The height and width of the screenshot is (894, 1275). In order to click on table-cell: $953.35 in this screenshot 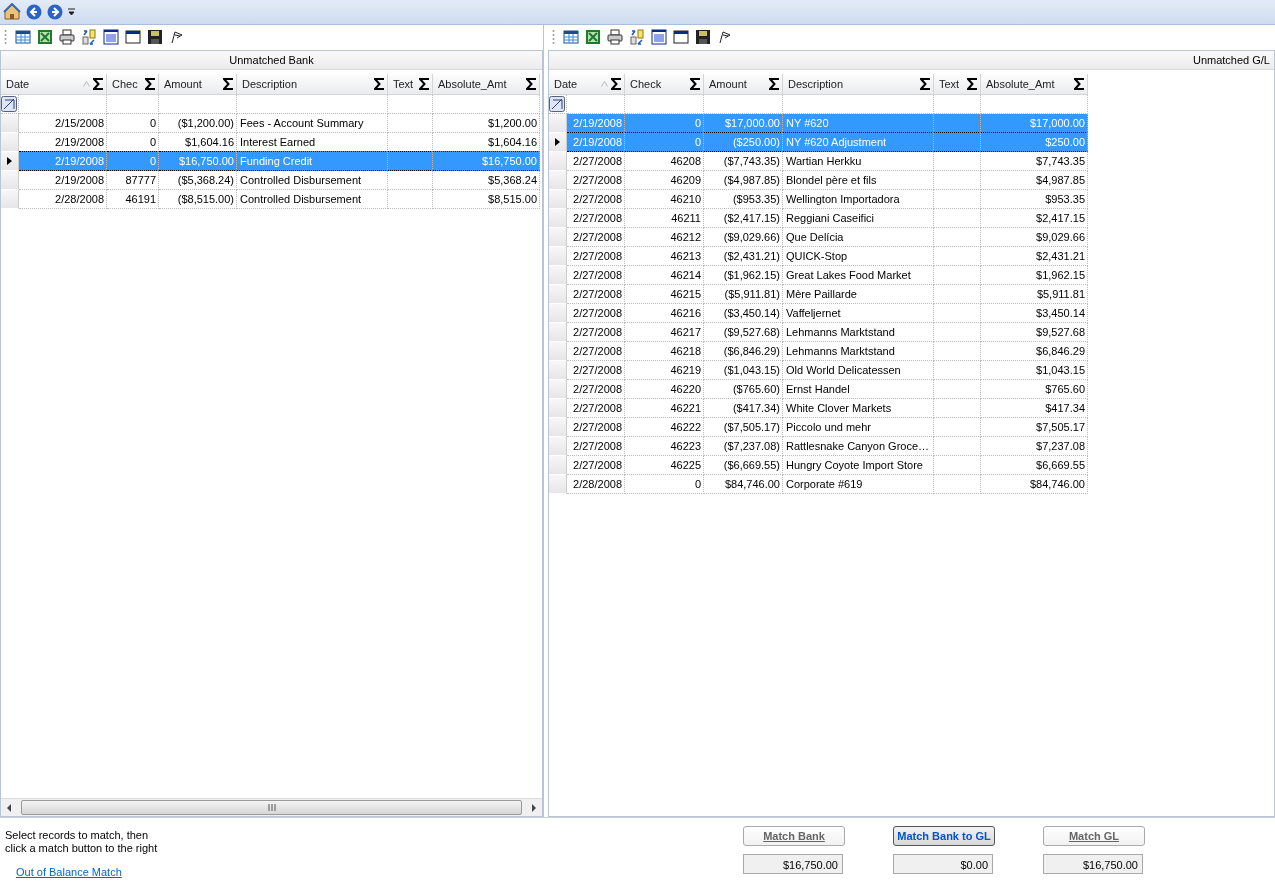, I will do `click(1034, 199)`.